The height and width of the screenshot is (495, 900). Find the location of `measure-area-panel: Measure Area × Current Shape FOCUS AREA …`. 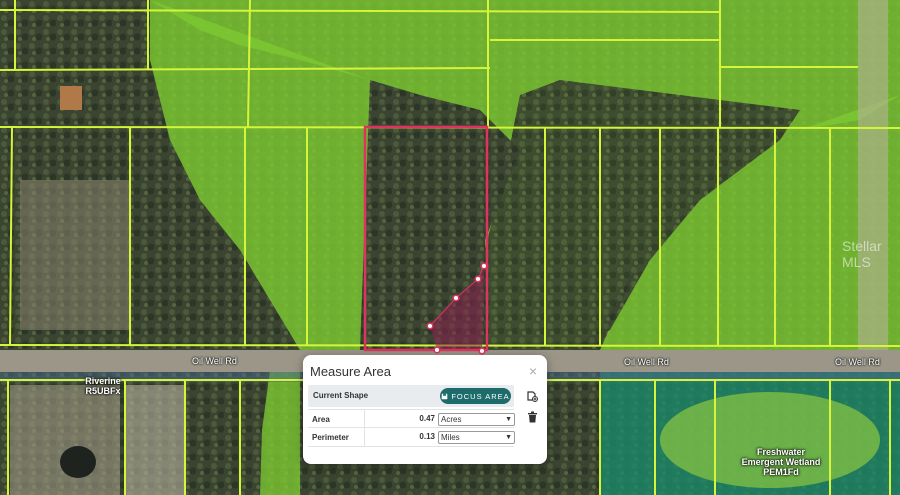

measure-area-panel: Measure Area × Current Shape FOCUS AREA … is located at coordinates (425, 409).